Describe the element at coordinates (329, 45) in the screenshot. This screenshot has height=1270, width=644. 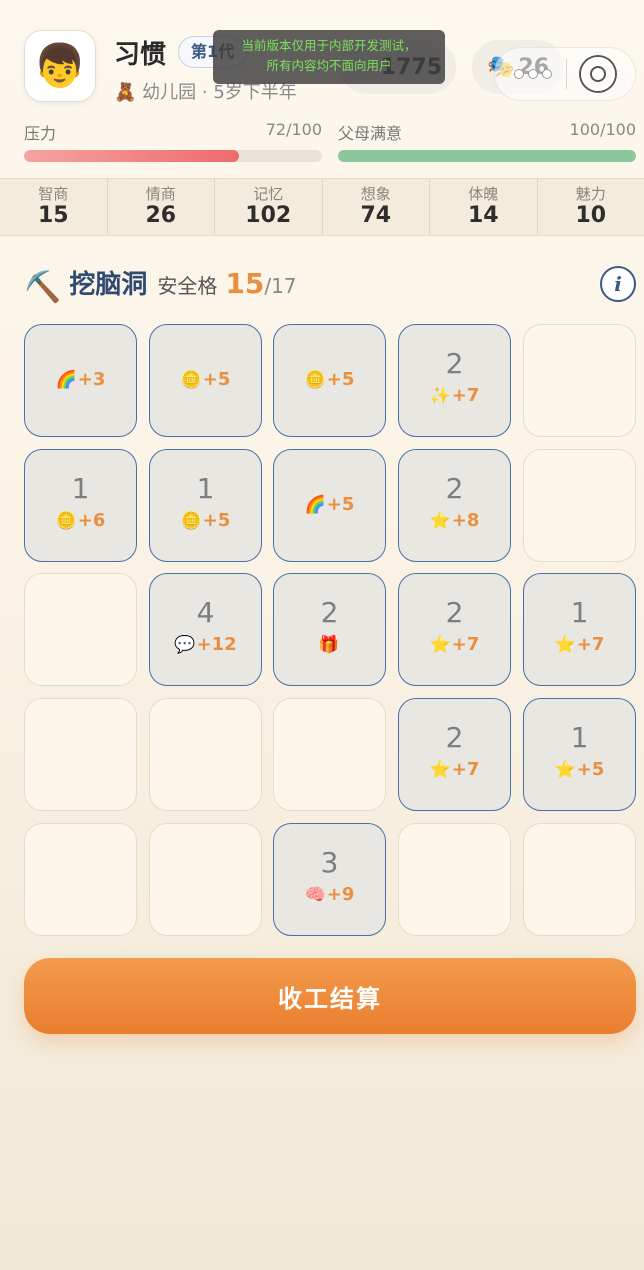
I see `dev-notice-line1: 当前版本仅用于内部开发测试，` at that location.